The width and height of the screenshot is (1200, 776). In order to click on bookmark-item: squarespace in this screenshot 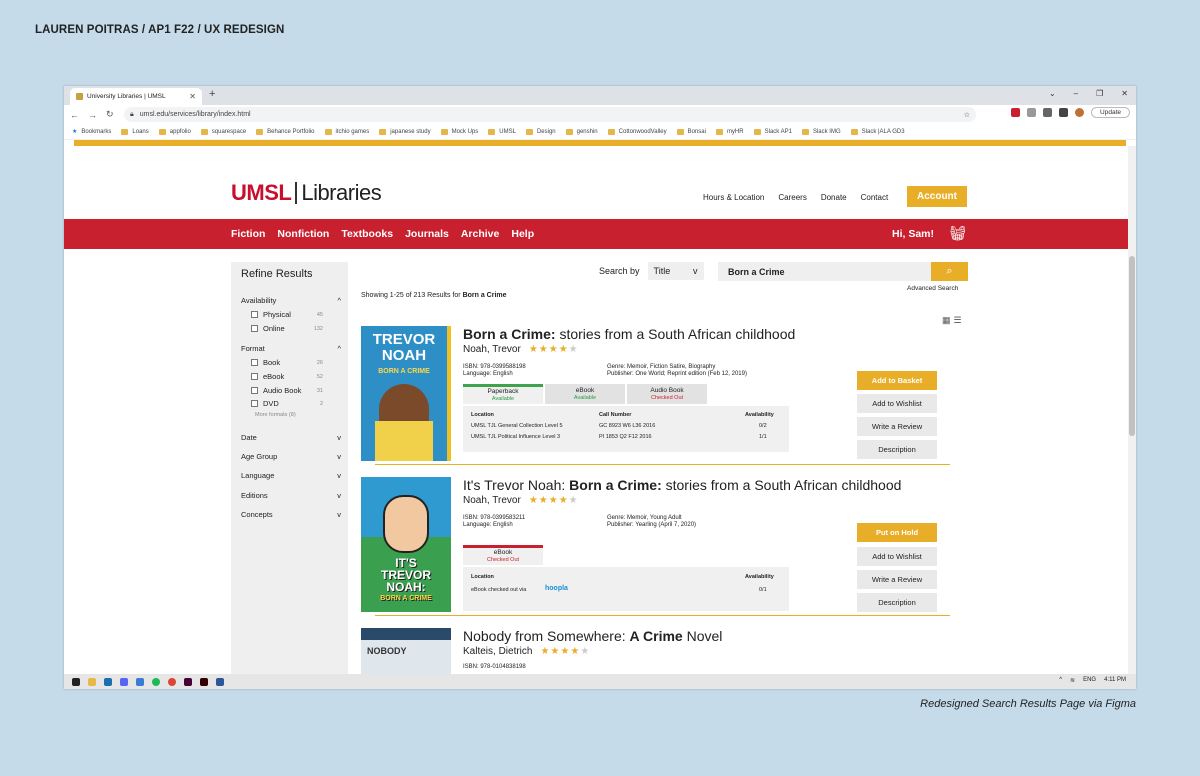, I will do `click(223, 131)`.